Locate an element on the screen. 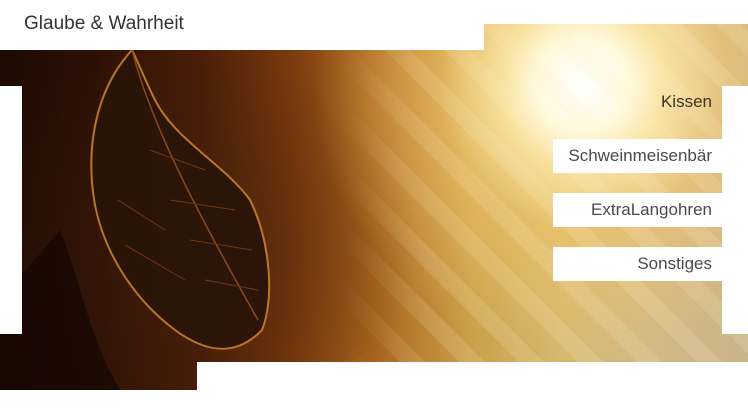 Image resolution: width=748 pixels, height=412 pixels. nav-item-extralangohren: ExtraLangohren is located at coordinates (637, 210).